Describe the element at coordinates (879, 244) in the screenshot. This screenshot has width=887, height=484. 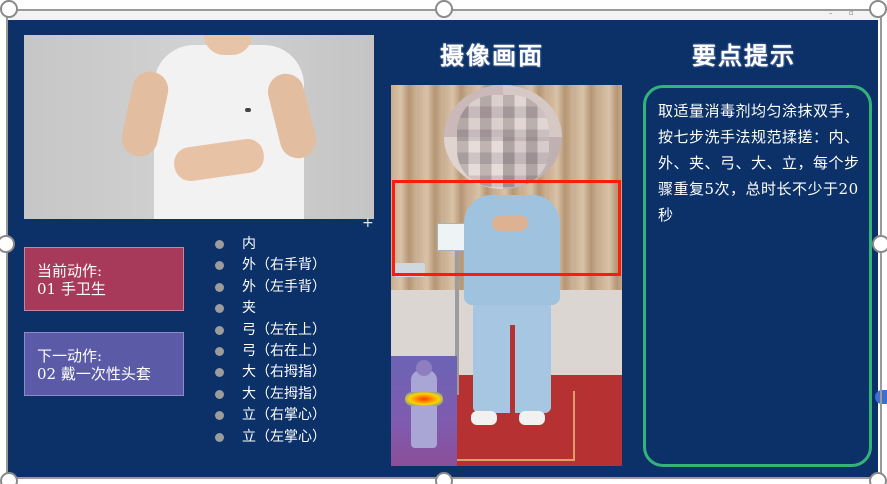
I see `resize-handle-right` at that location.